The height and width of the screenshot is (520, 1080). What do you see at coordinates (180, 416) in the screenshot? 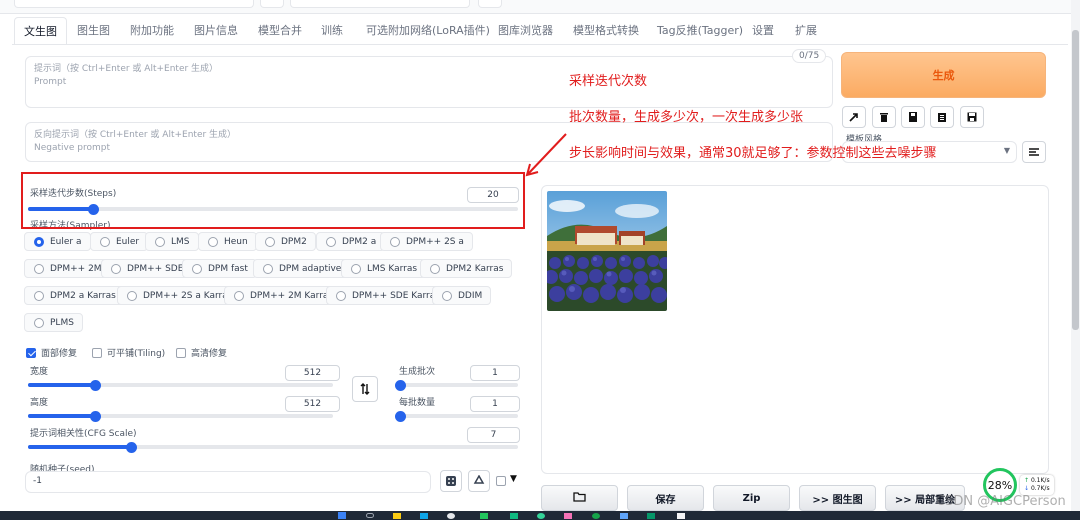
I see `height-slider` at bounding box center [180, 416].